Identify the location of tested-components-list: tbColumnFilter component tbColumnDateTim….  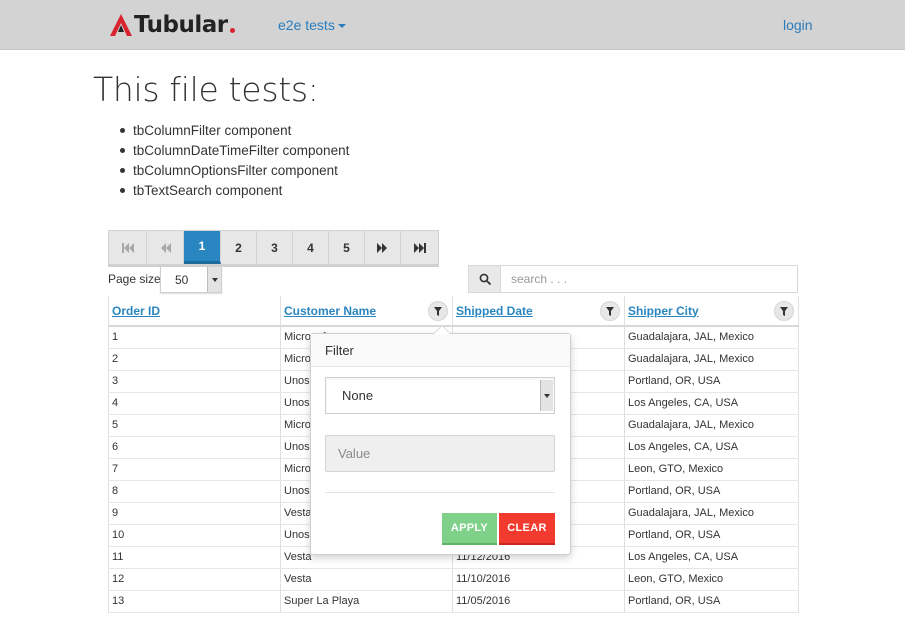
(234, 161).